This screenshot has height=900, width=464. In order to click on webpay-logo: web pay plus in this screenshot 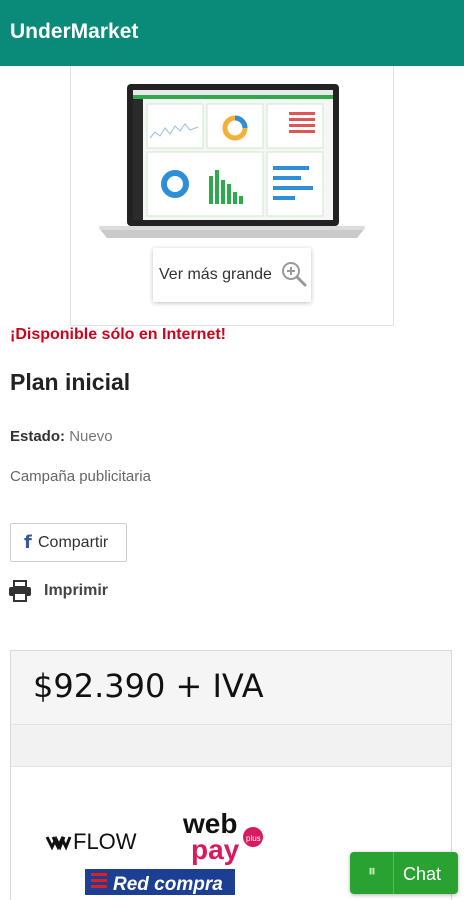, I will do `click(222, 836)`.